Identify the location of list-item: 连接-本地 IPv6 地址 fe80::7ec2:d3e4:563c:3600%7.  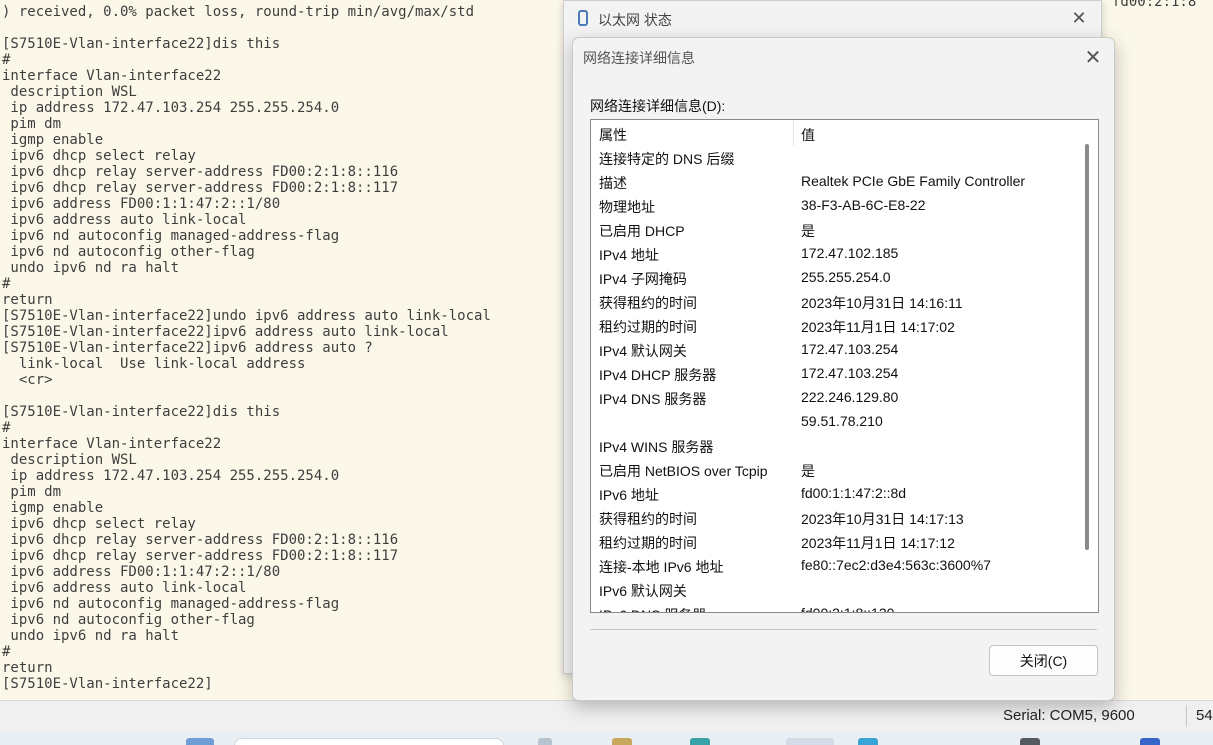
(834, 567).